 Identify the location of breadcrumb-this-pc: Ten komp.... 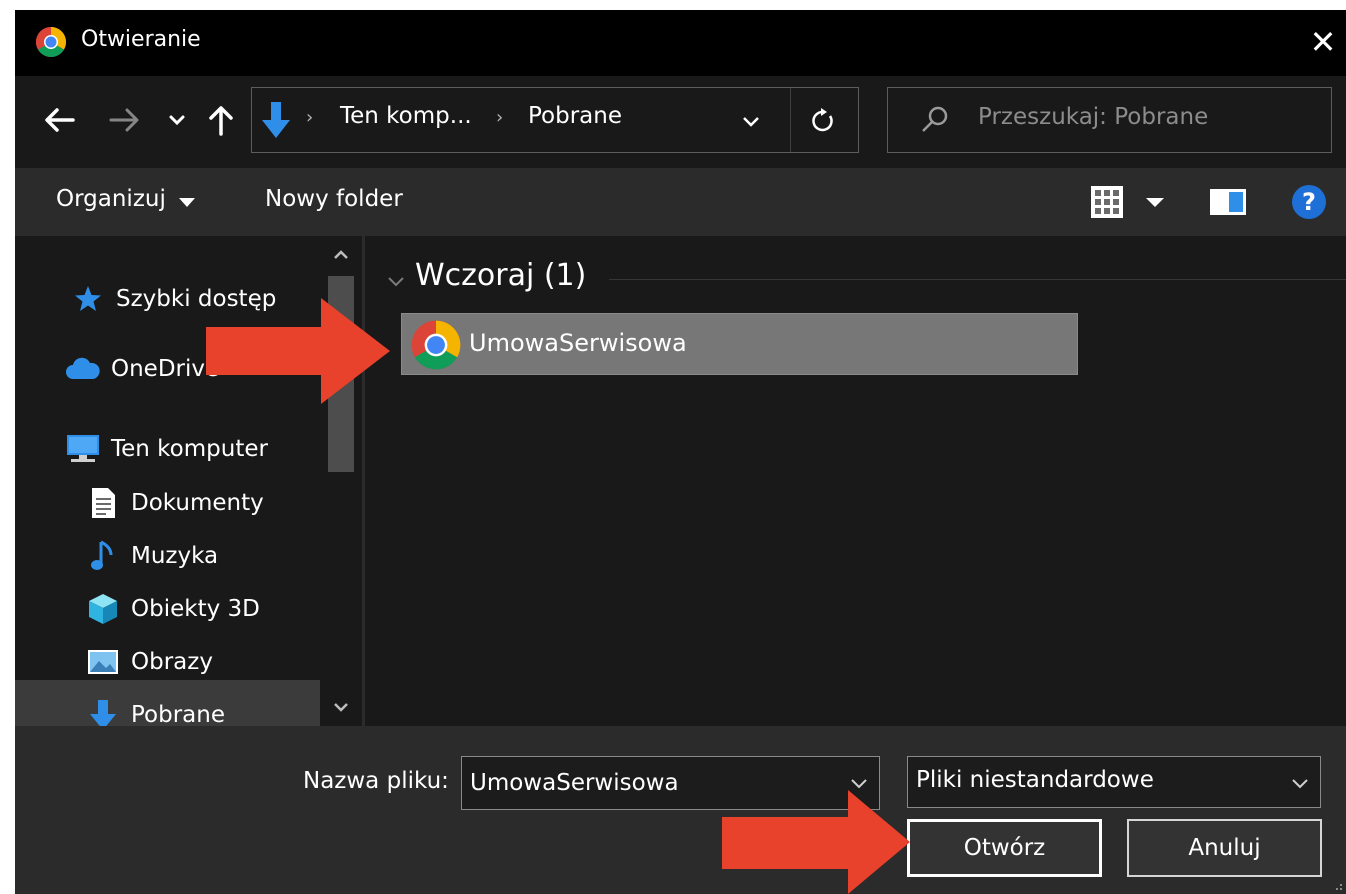
(406, 116).